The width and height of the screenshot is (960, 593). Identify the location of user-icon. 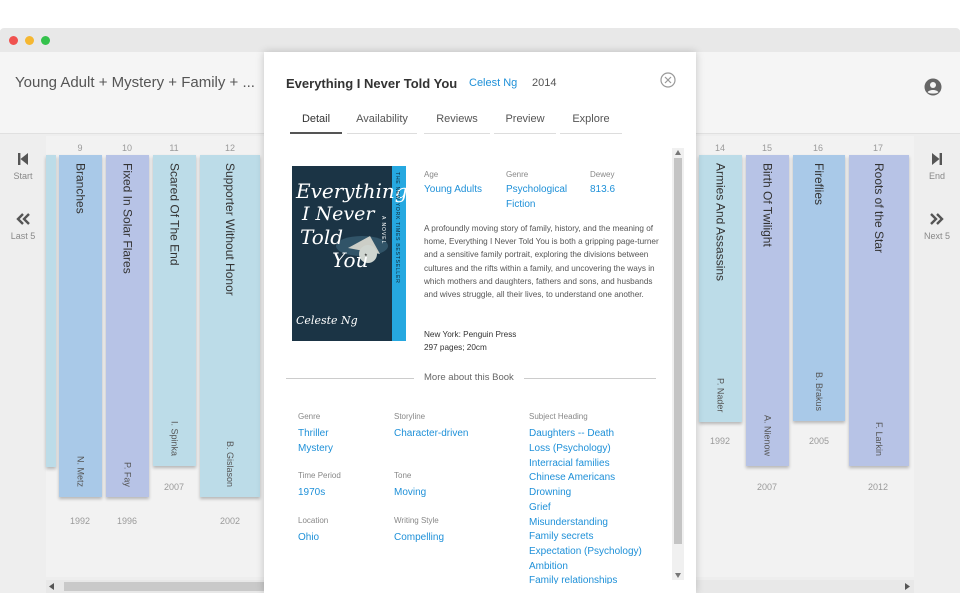
(933, 87).